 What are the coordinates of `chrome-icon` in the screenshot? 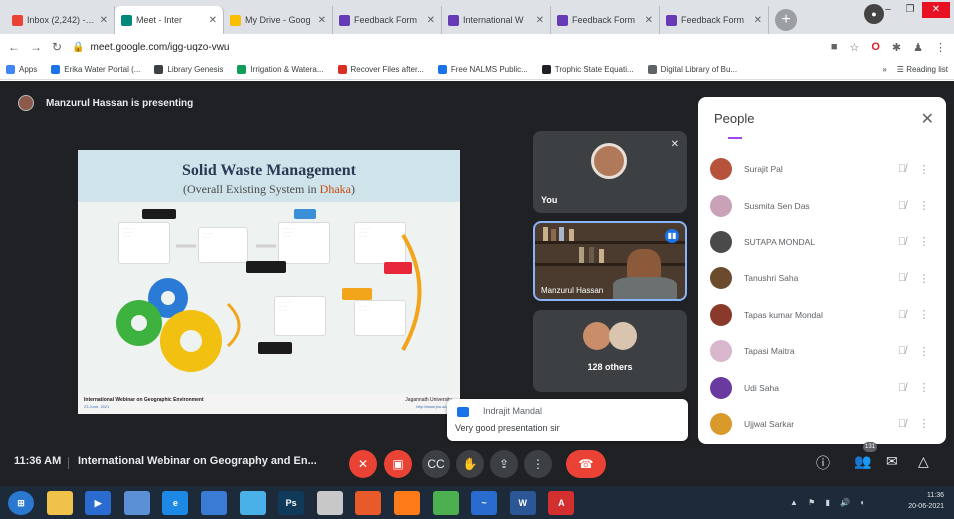 It's located at (445, 503).